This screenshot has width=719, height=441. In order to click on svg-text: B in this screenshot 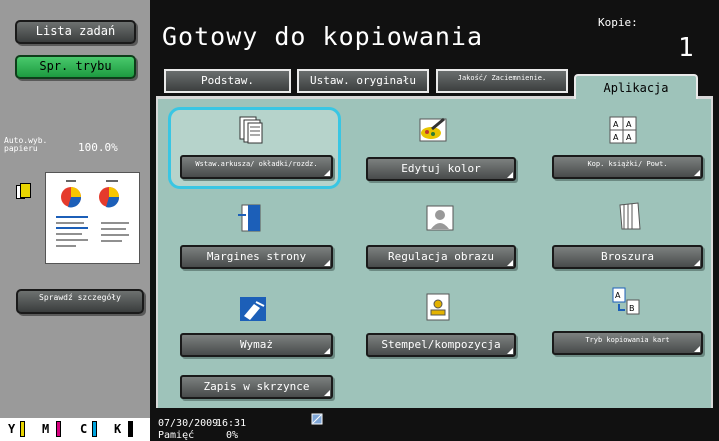, I will do `click(632, 308)`.